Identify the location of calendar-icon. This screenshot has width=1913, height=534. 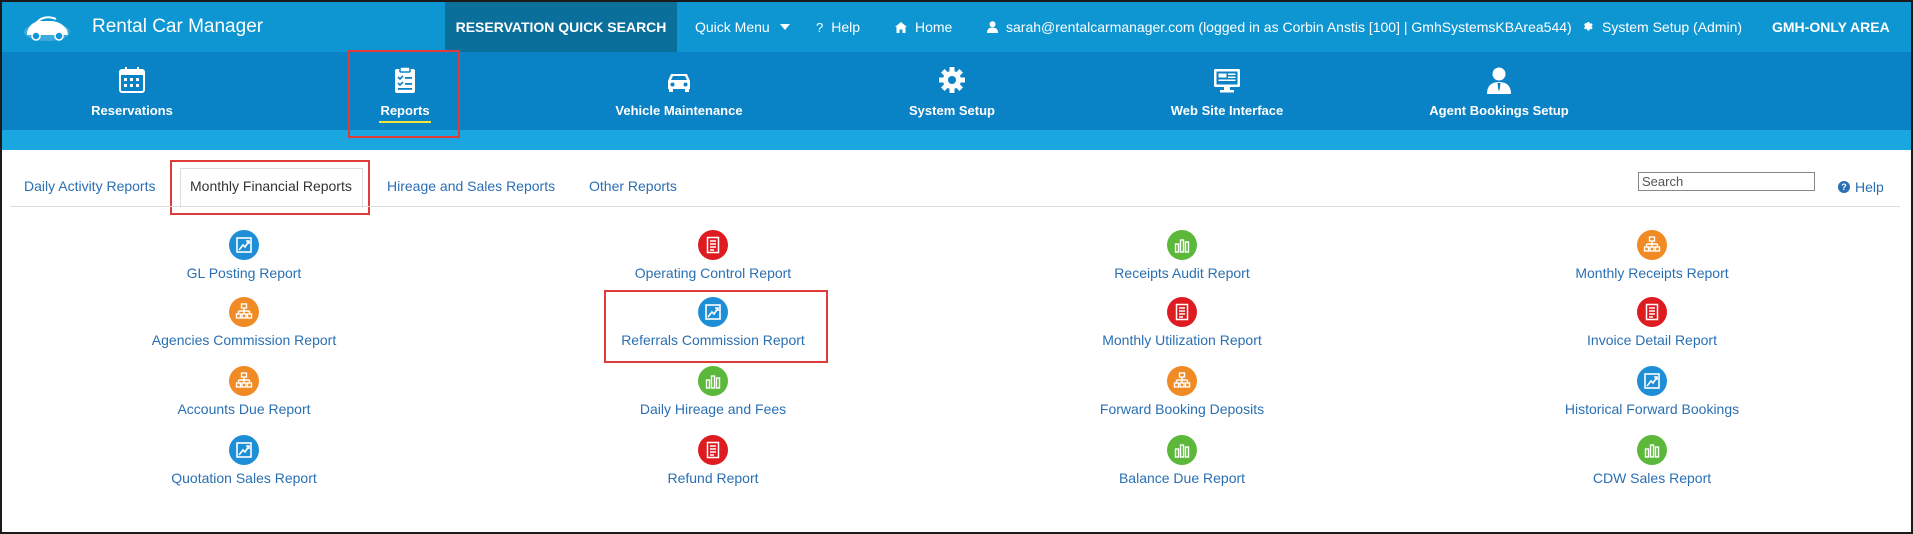
(132, 80).